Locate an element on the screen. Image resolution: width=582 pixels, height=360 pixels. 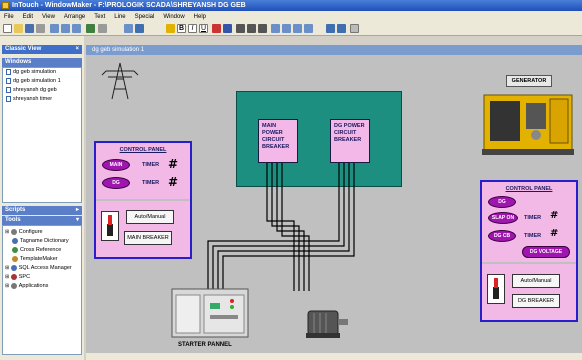
classic-view-header: Classic View × is located at coordinates (42, 49).